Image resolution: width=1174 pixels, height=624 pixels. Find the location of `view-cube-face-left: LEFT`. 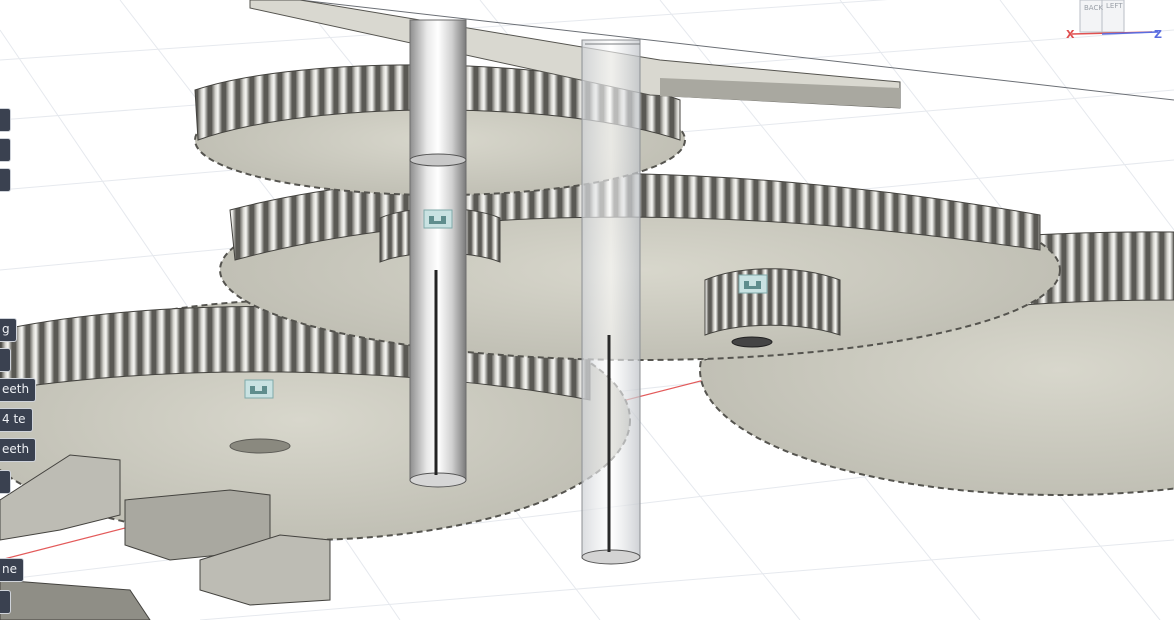

view-cube-face-left: LEFT is located at coordinates (1114, 6).